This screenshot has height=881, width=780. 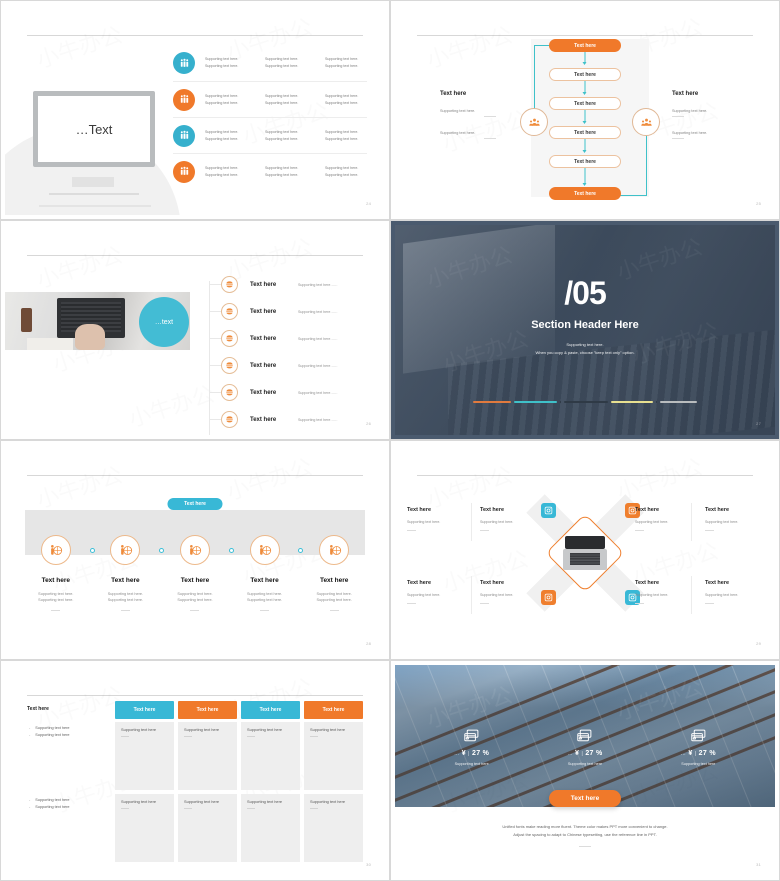 I want to click on monitor-stand, so click(x=93, y=182).